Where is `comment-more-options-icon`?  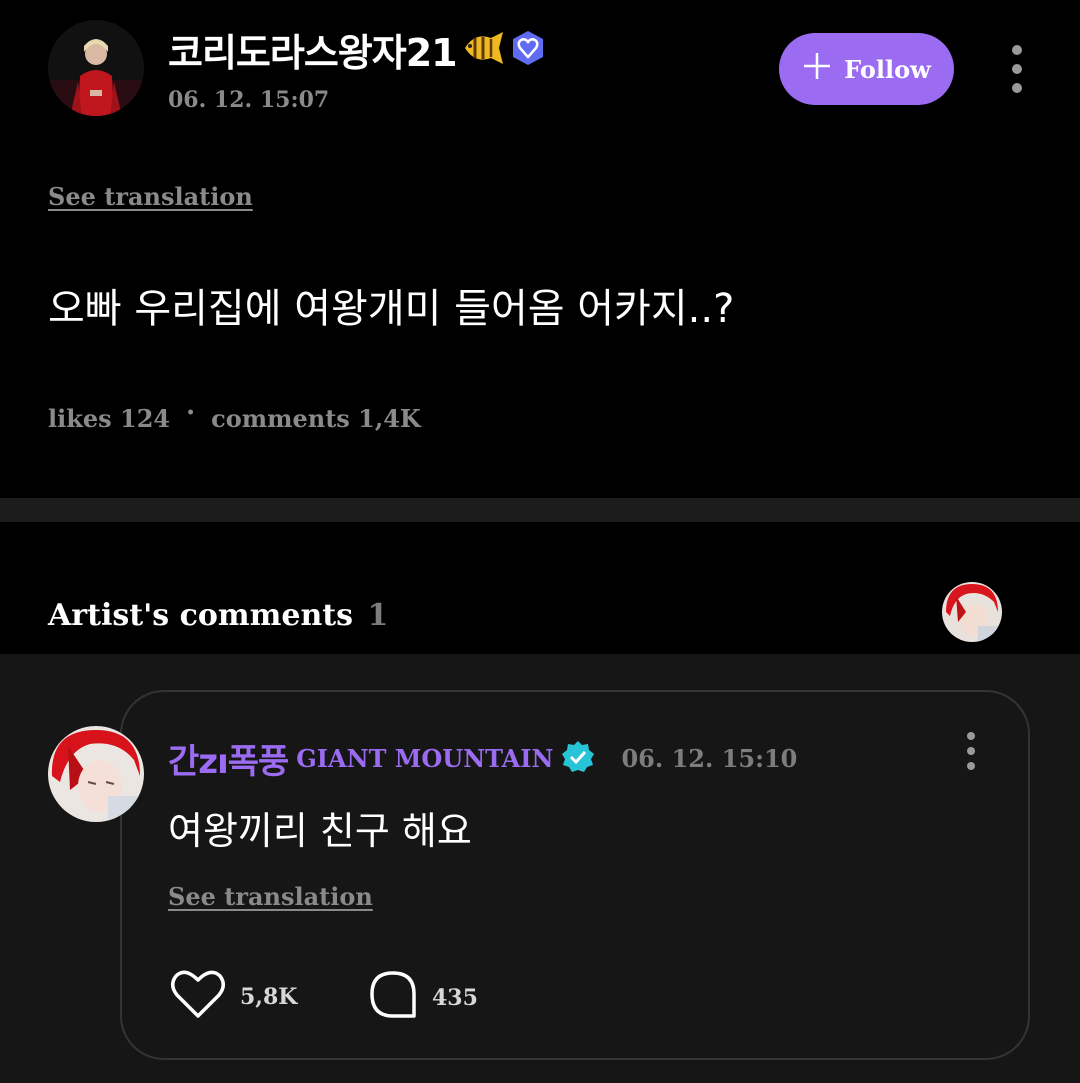
comment-more-options-icon is located at coordinates (971, 751).